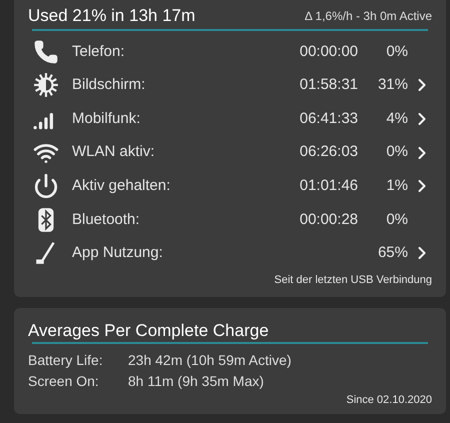 The image size is (450, 423). I want to click on row-percent: 1%, so click(396, 186).